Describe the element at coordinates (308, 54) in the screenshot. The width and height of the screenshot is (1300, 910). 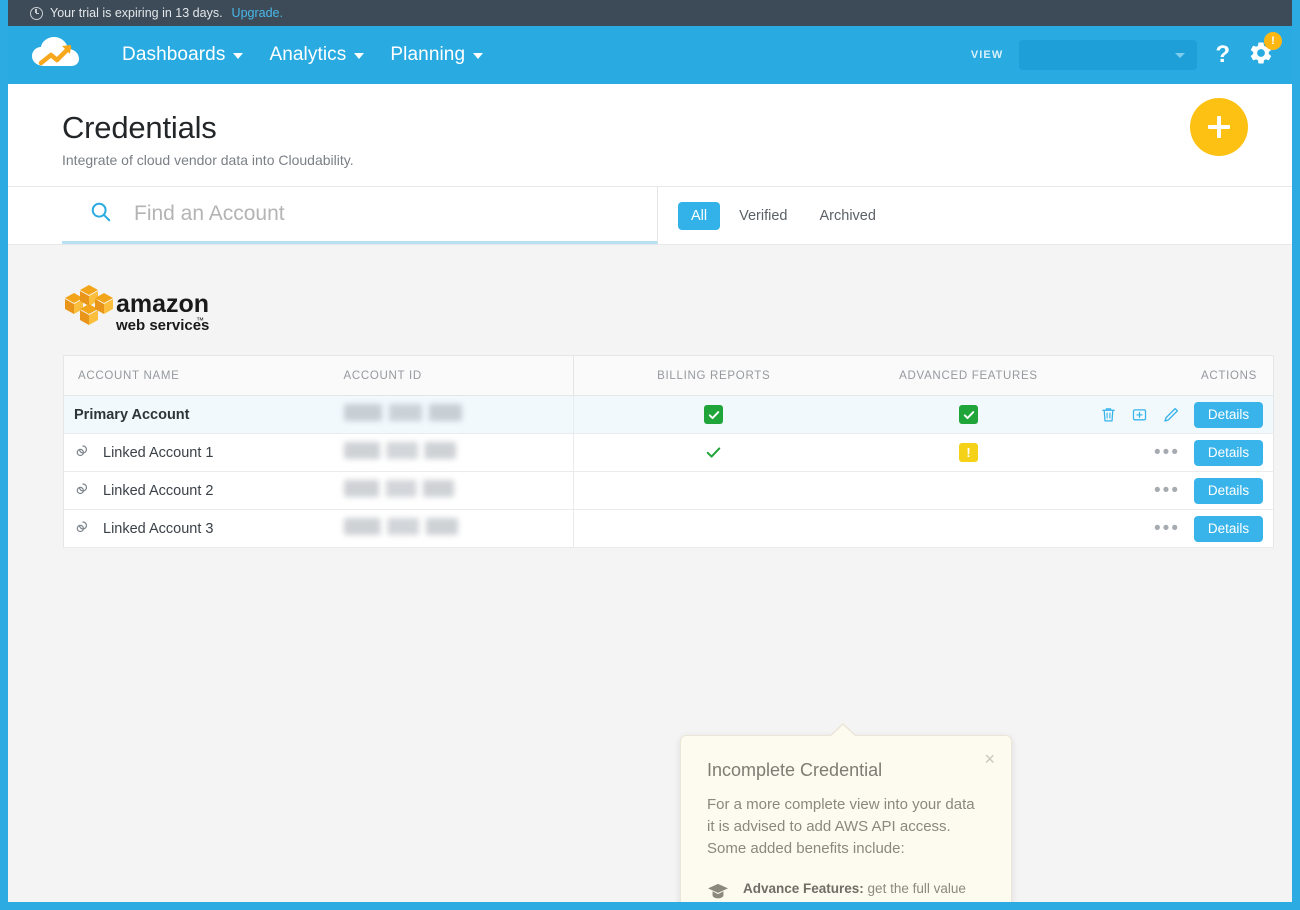
I see `nav-item-label: Analytics` at that location.